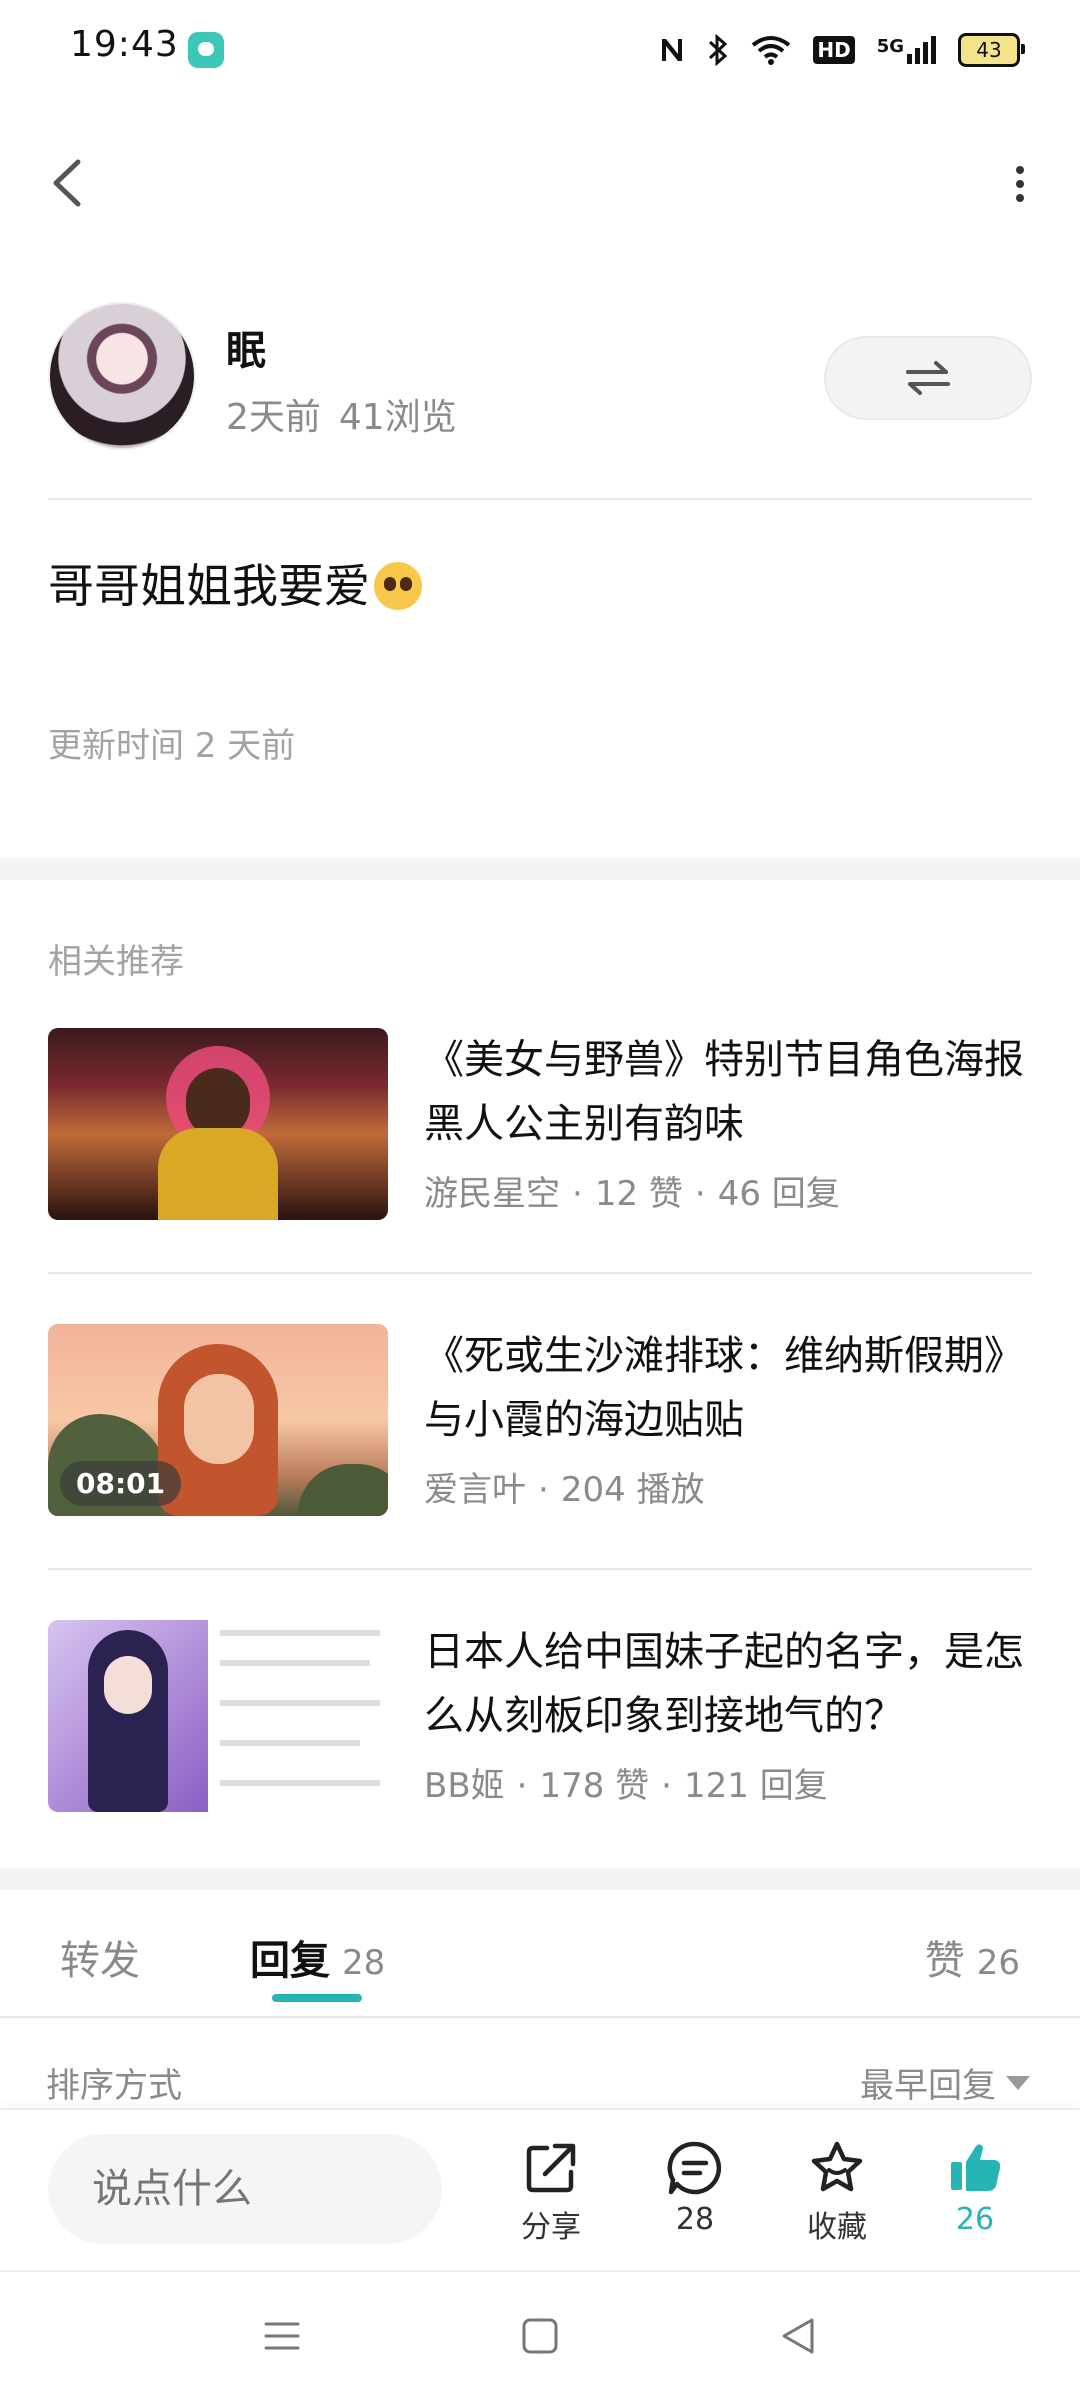 Image resolution: width=1080 pixels, height=2402 pixels. I want to click on update-time: 更新时间 2 天前, so click(172, 746).